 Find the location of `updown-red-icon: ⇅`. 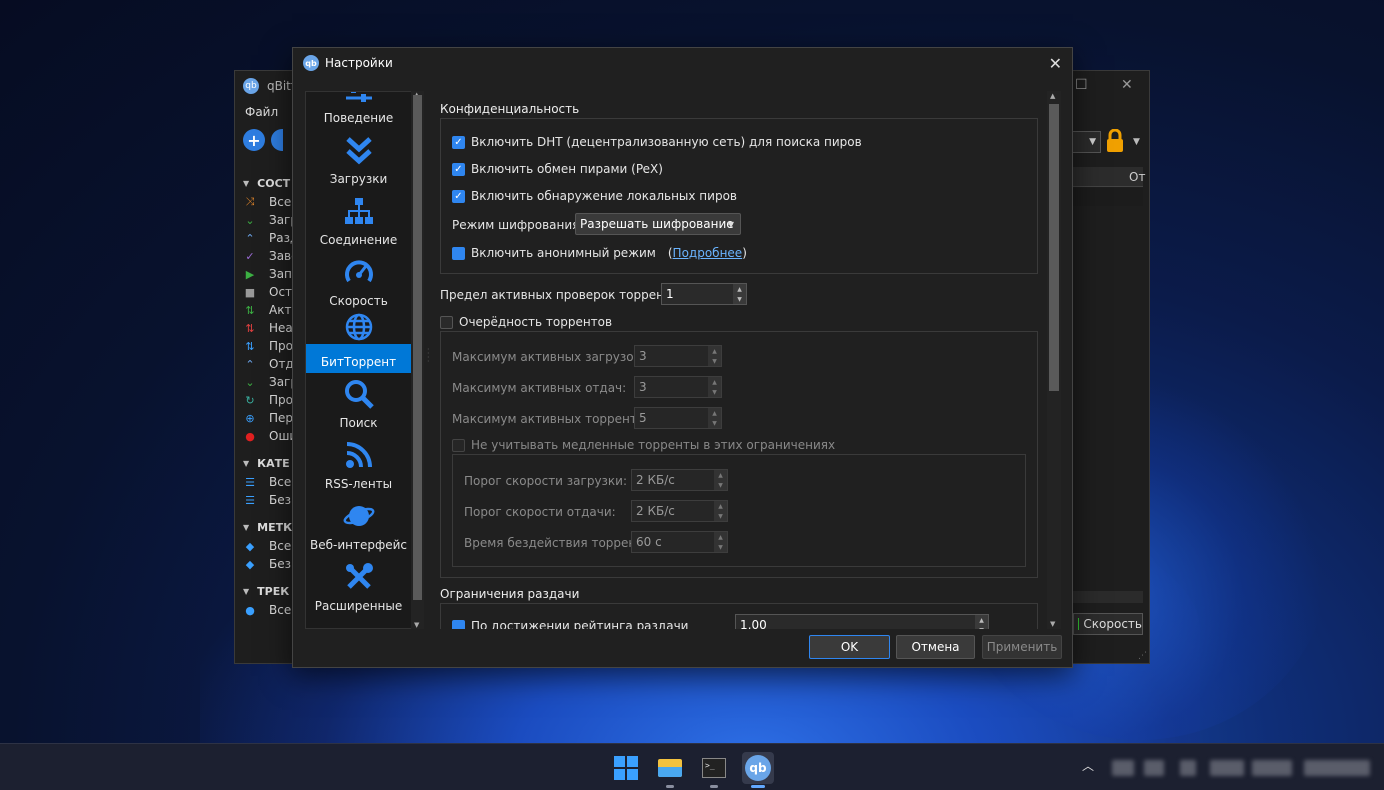

updown-red-icon: ⇅ is located at coordinates (250, 328).